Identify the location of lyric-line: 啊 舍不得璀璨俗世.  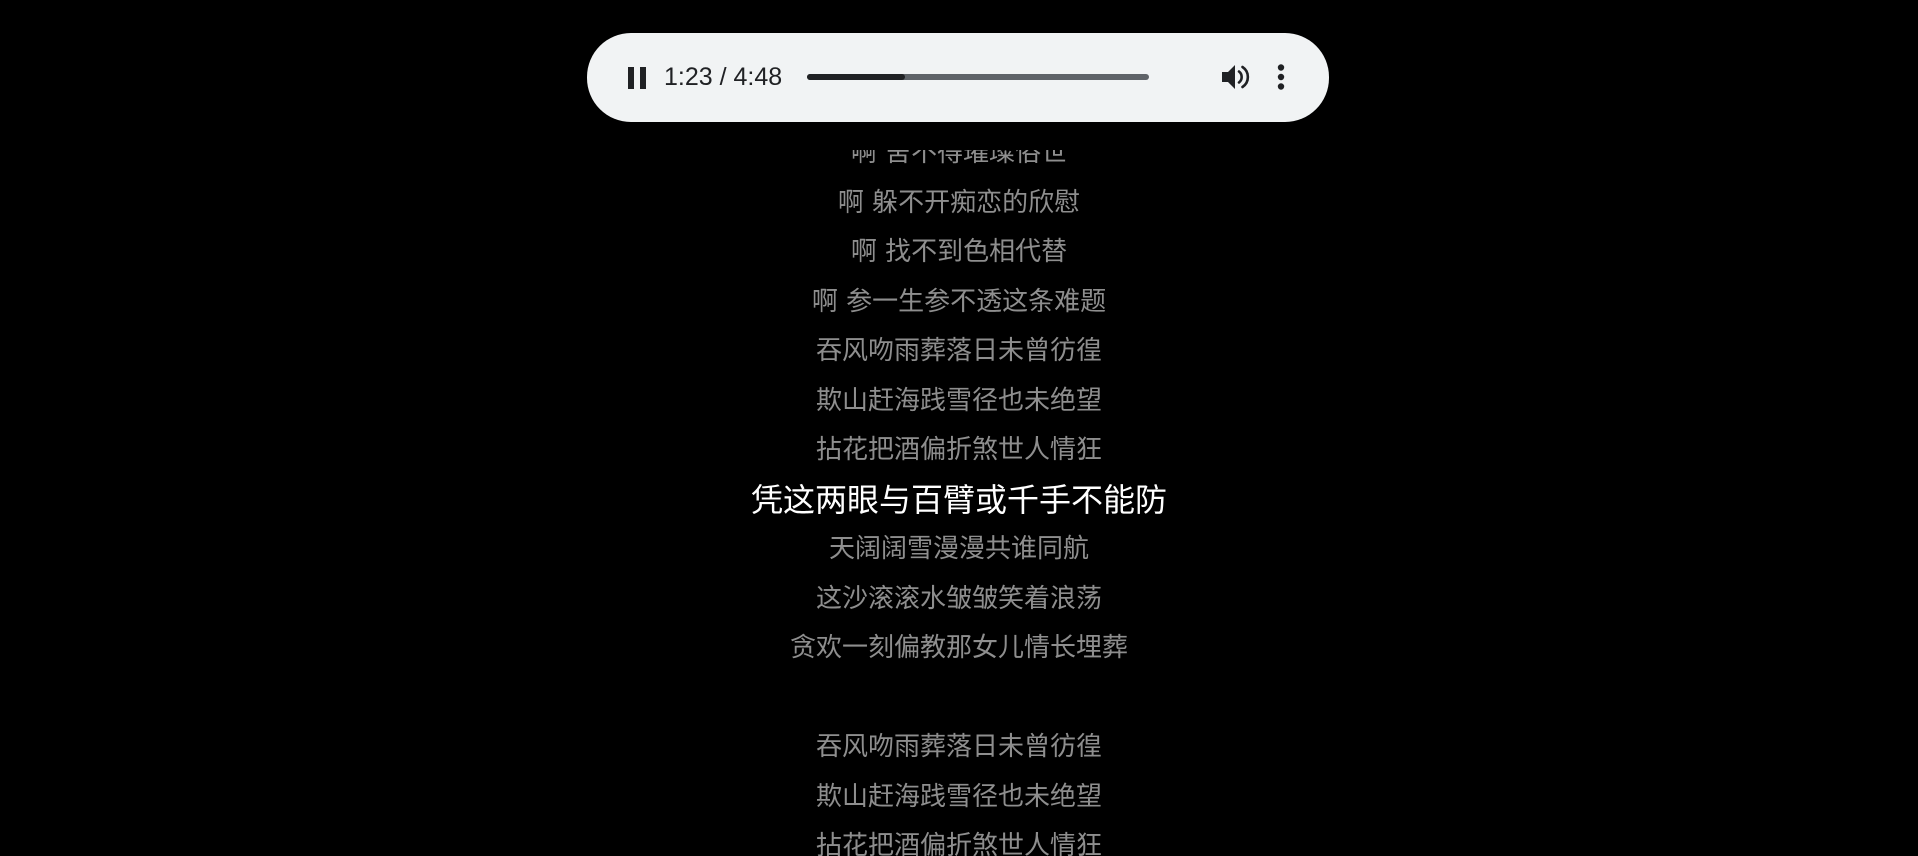
(959, 159).